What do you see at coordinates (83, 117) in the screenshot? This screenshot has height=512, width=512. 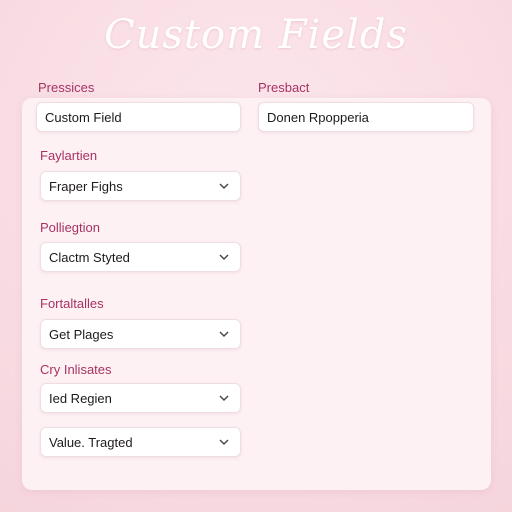 I see `custom-field-input-value: Custom Field` at bounding box center [83, 117].